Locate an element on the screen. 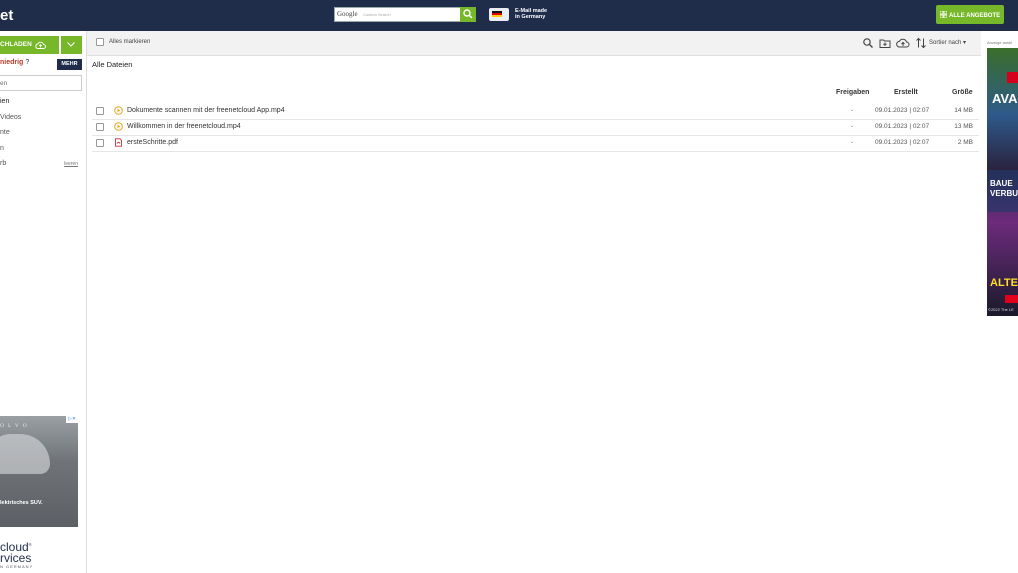  ad-title: AVA is located at coordinates (1005, 98).